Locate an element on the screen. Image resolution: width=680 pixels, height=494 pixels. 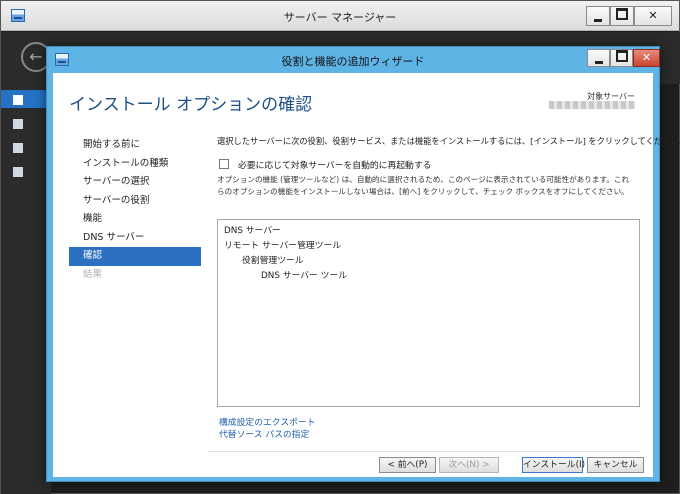
wizard-maximize-button is located at coordinates (621, 58).